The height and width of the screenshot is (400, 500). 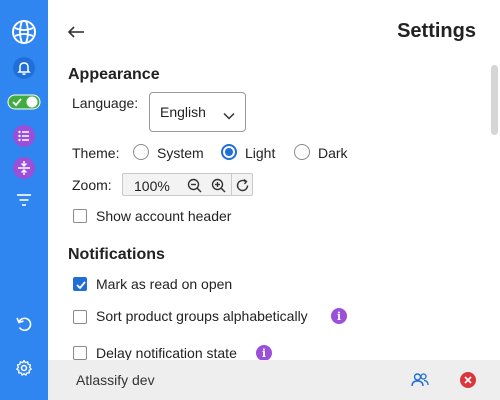 I want to click on users-icon, so click(x=420, y=380).